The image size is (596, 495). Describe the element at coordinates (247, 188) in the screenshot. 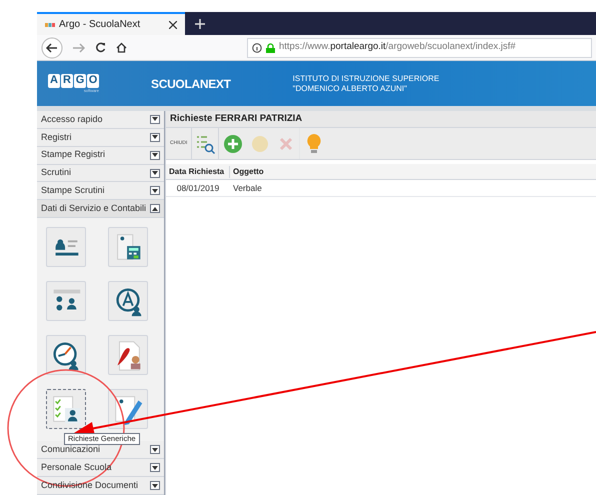

I see `table-cell-text: Verbale` at that location.